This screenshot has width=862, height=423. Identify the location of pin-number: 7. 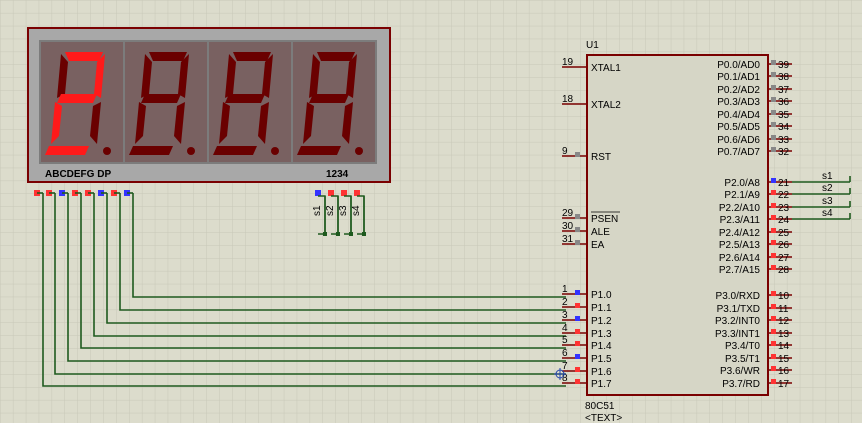
(565, 366).